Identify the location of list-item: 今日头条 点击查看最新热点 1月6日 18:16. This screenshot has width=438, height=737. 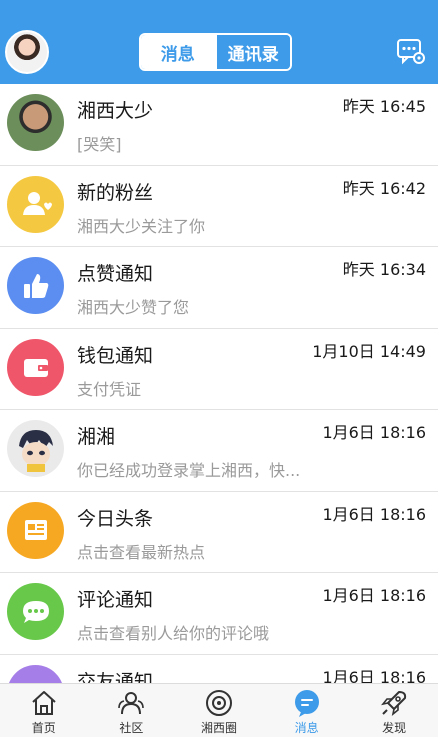
(219, 532).